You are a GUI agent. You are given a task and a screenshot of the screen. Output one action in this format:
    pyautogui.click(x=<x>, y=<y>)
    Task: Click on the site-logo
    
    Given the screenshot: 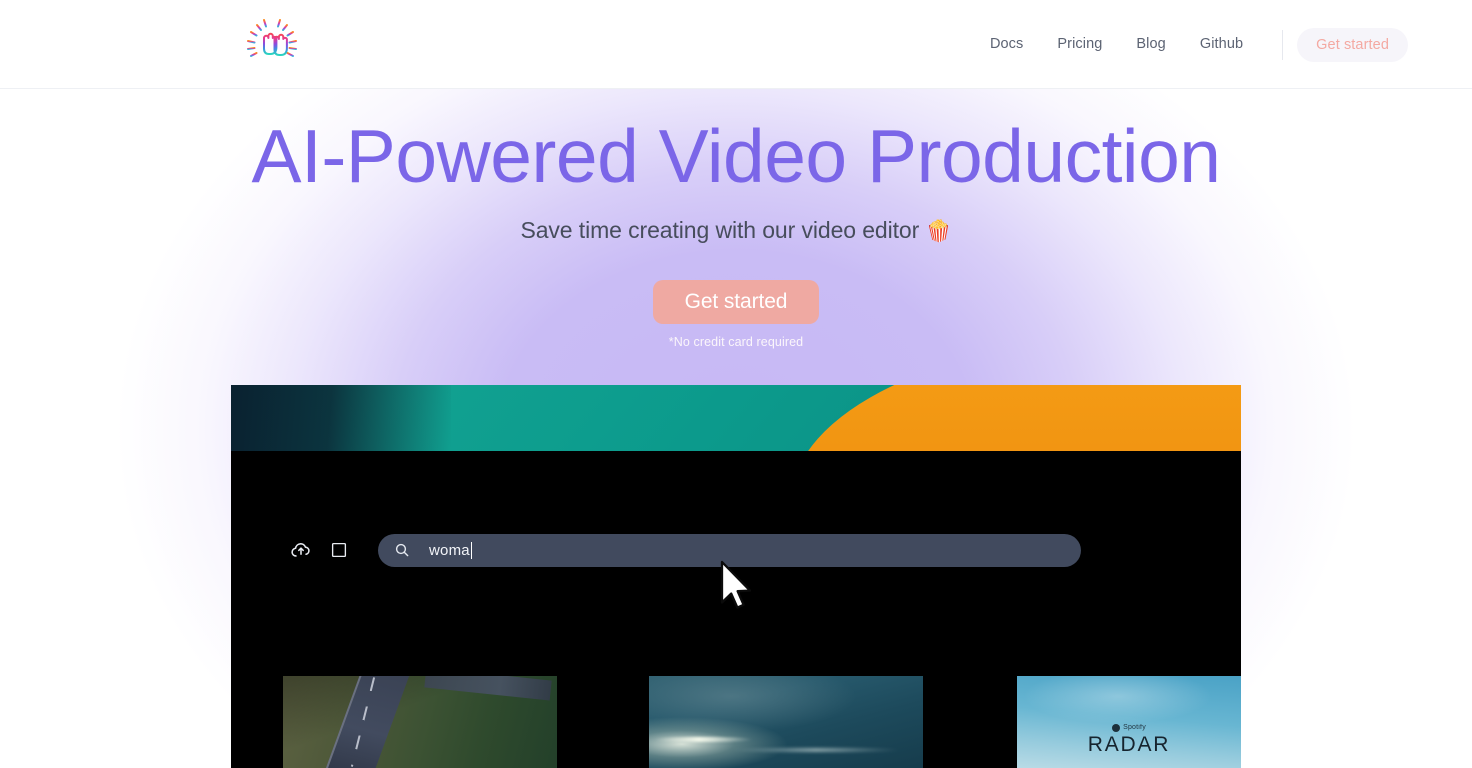 What is the action you would take?
    pyautogui.click(x=272, y=45)
    